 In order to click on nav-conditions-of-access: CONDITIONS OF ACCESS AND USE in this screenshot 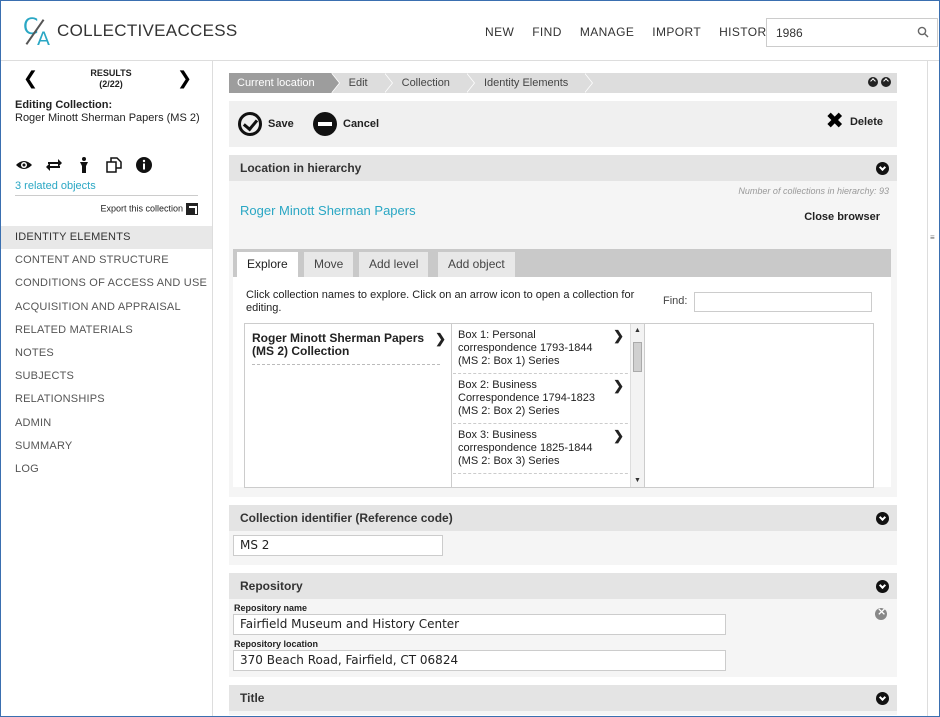, I will do `click(106, 283)`.